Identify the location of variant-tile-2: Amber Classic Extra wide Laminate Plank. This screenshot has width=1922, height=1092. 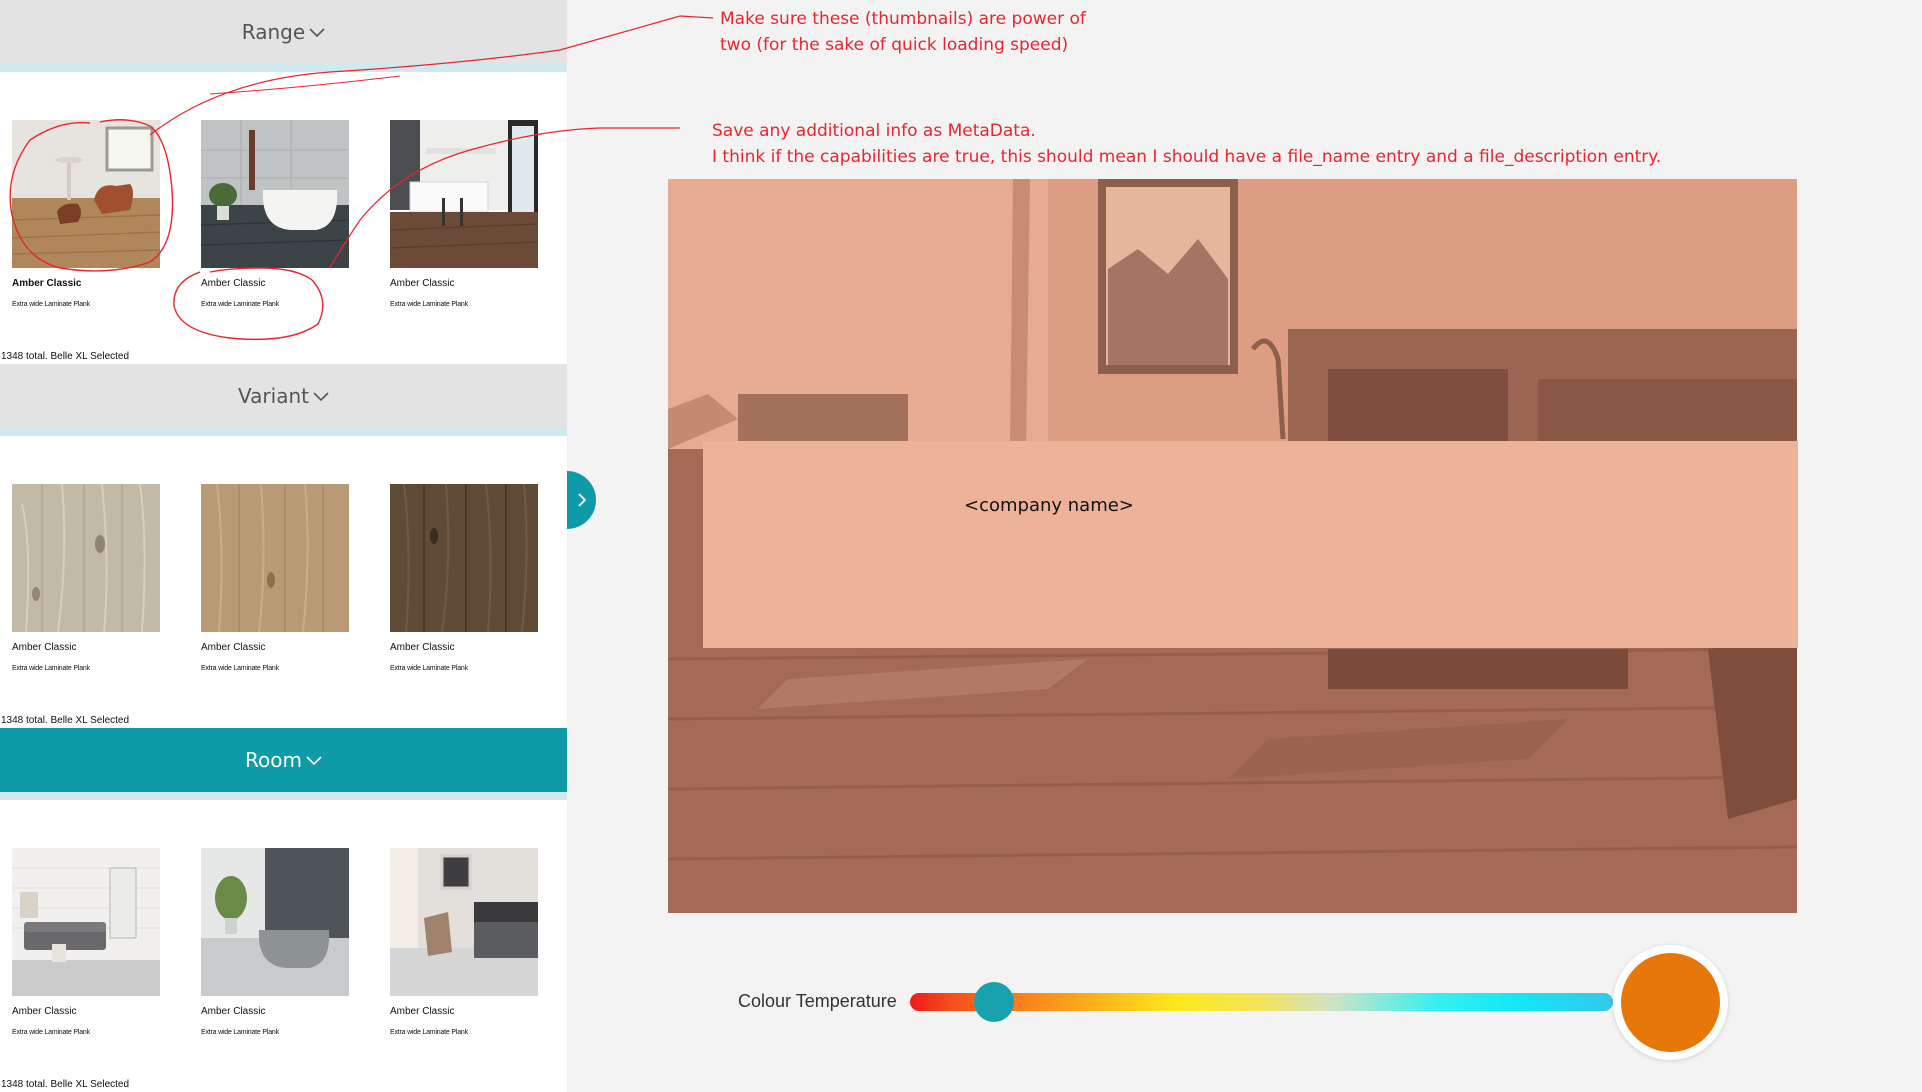
(276, 579).